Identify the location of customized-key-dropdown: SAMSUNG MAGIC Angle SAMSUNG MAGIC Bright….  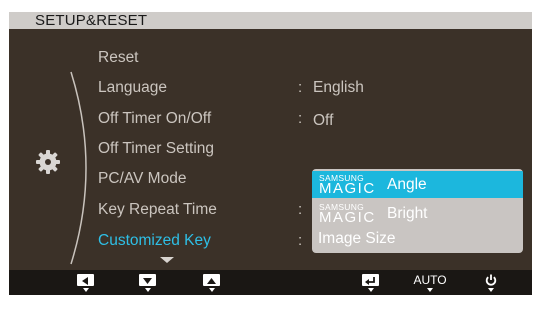
(417, 211).